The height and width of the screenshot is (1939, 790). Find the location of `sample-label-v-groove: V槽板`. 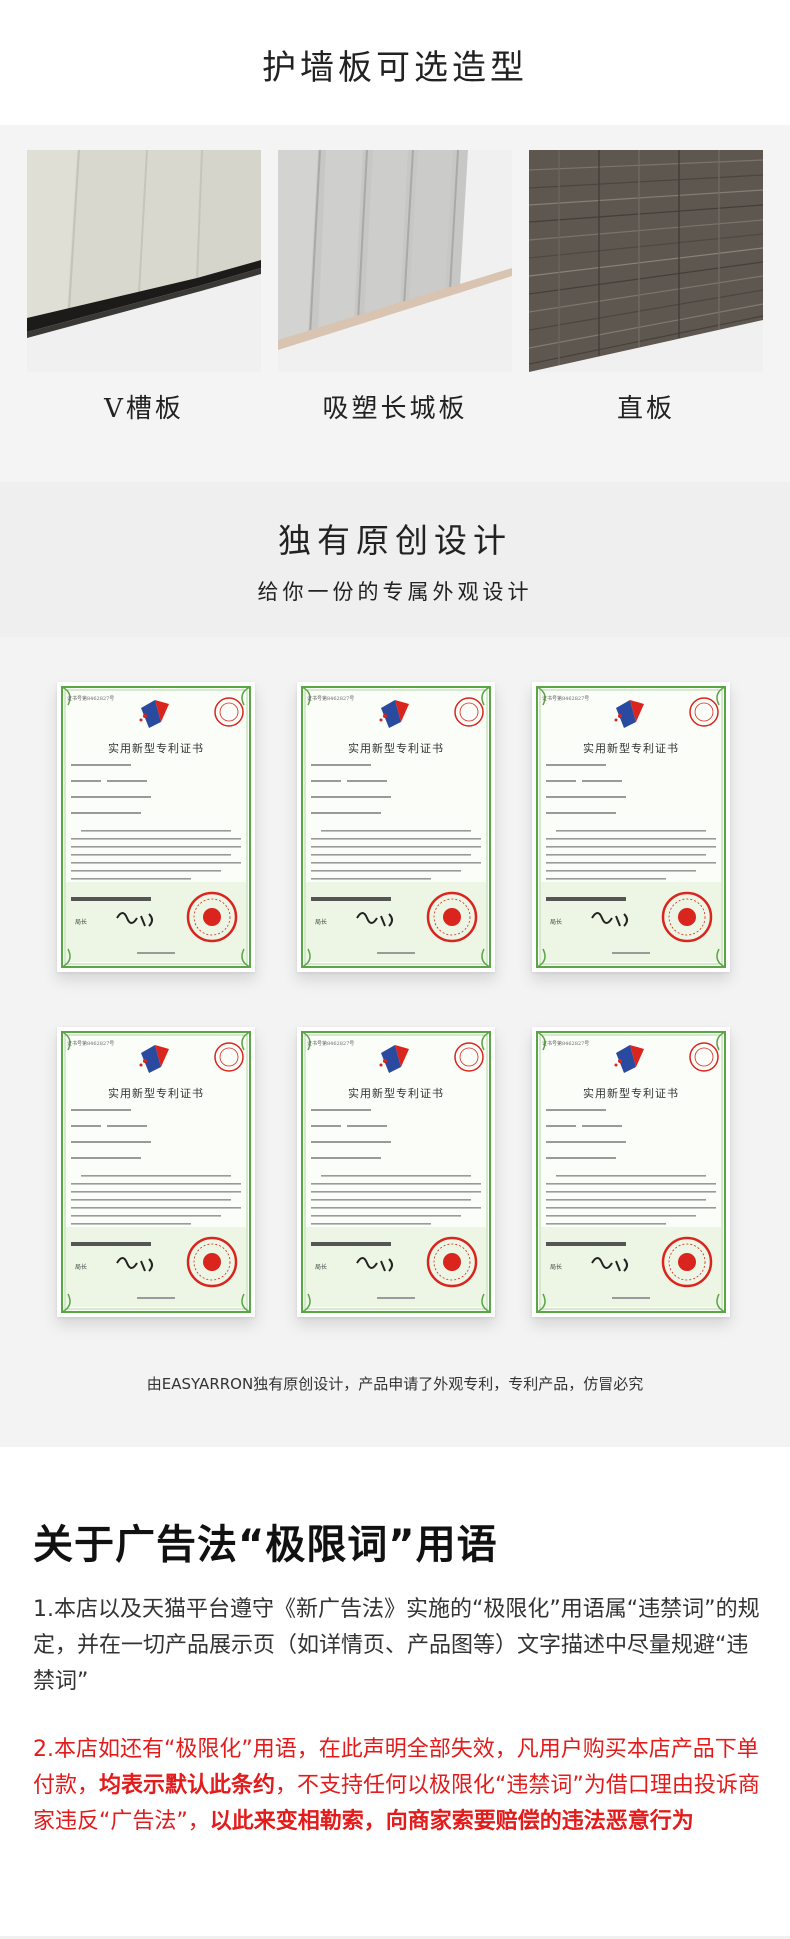

sample-label-v-groove: V槽板 is located at coordinates (144, 409).